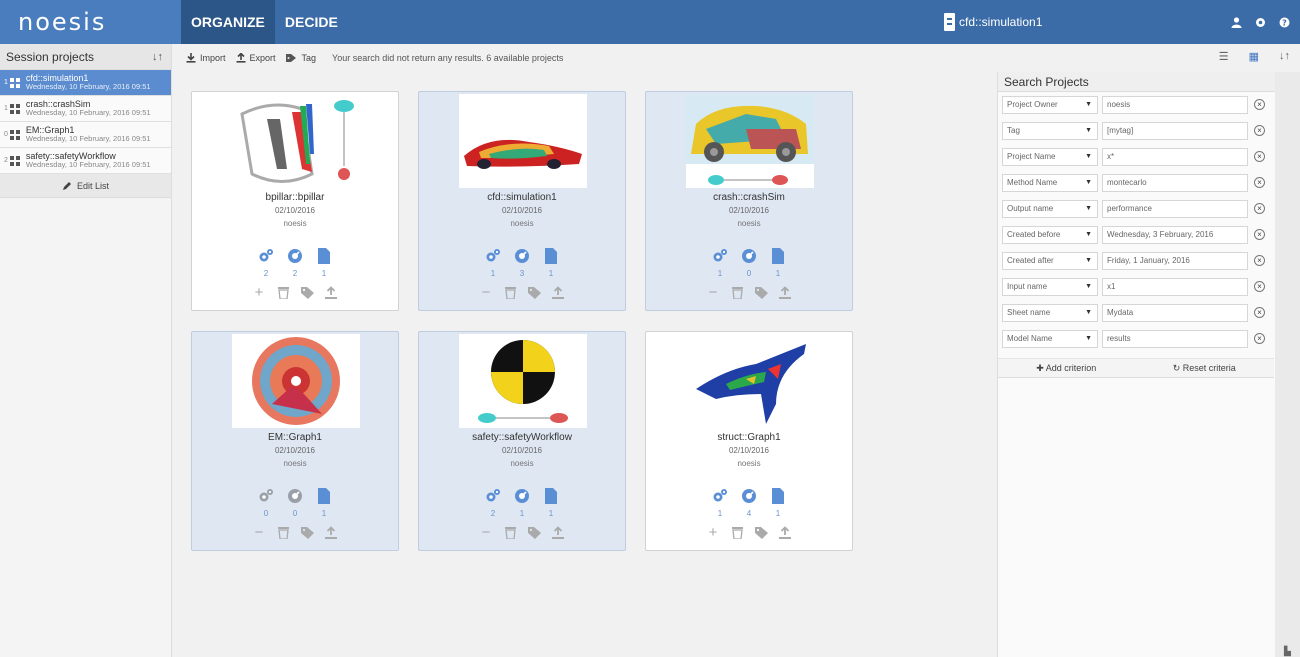 The image size is (1300, 657). Describe the element at coordinates (1254, 56) in the screenshot. I see `grid-view-icon: ▦` at that location.